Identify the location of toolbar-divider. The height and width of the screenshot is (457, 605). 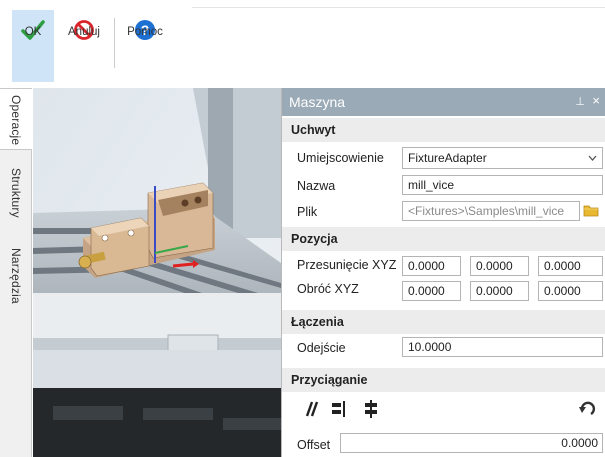
(398, 7).